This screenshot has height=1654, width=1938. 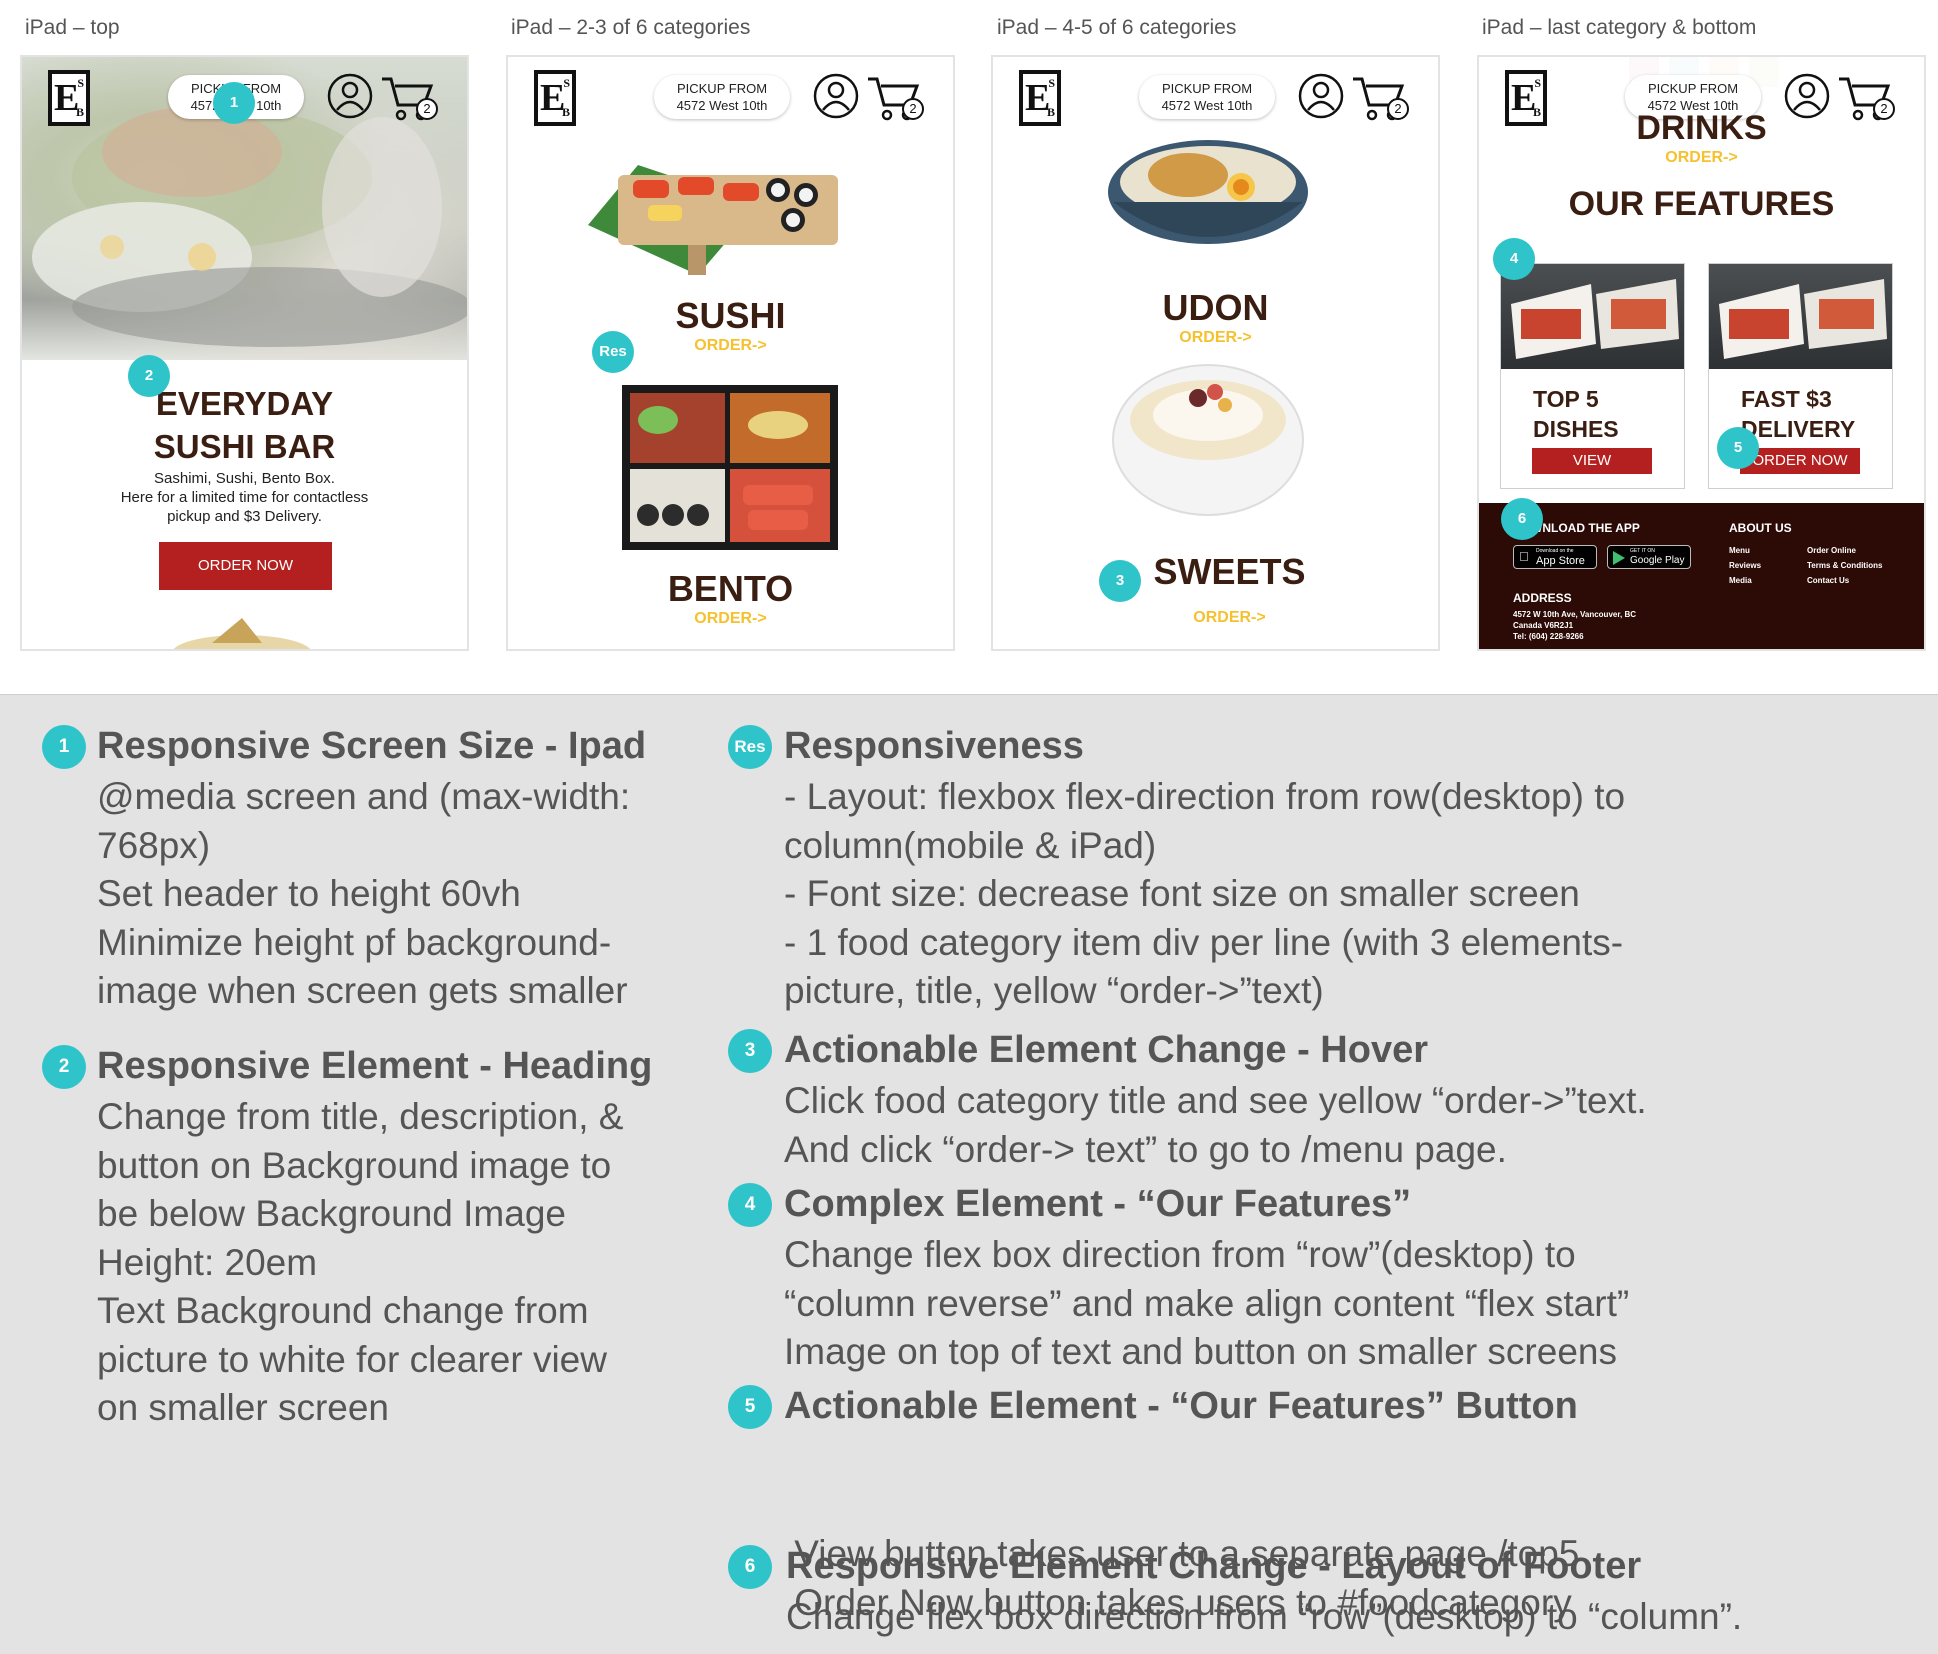 I want to click on annotation-badge-6: 6, so click(x=1522, y=519).